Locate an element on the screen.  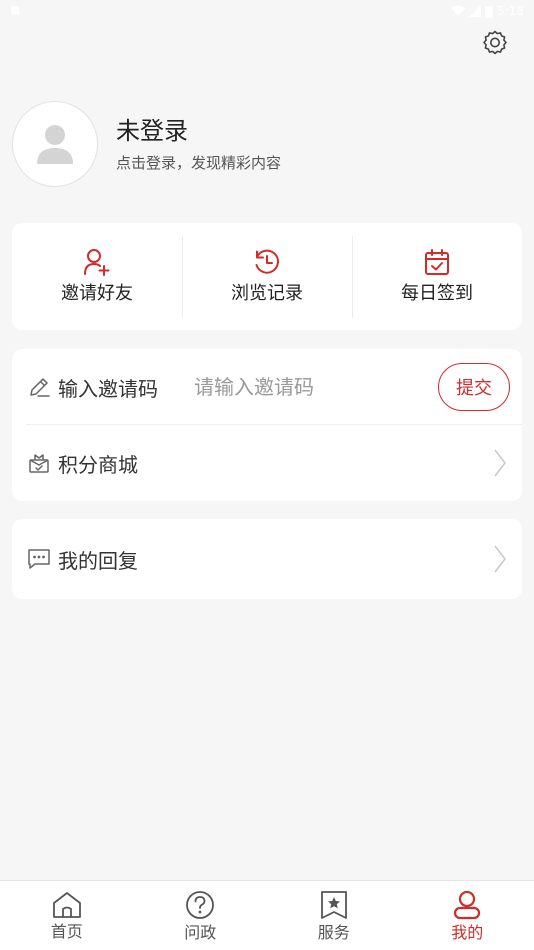
tab-label: 首页 is located at coordinates (66, 931).